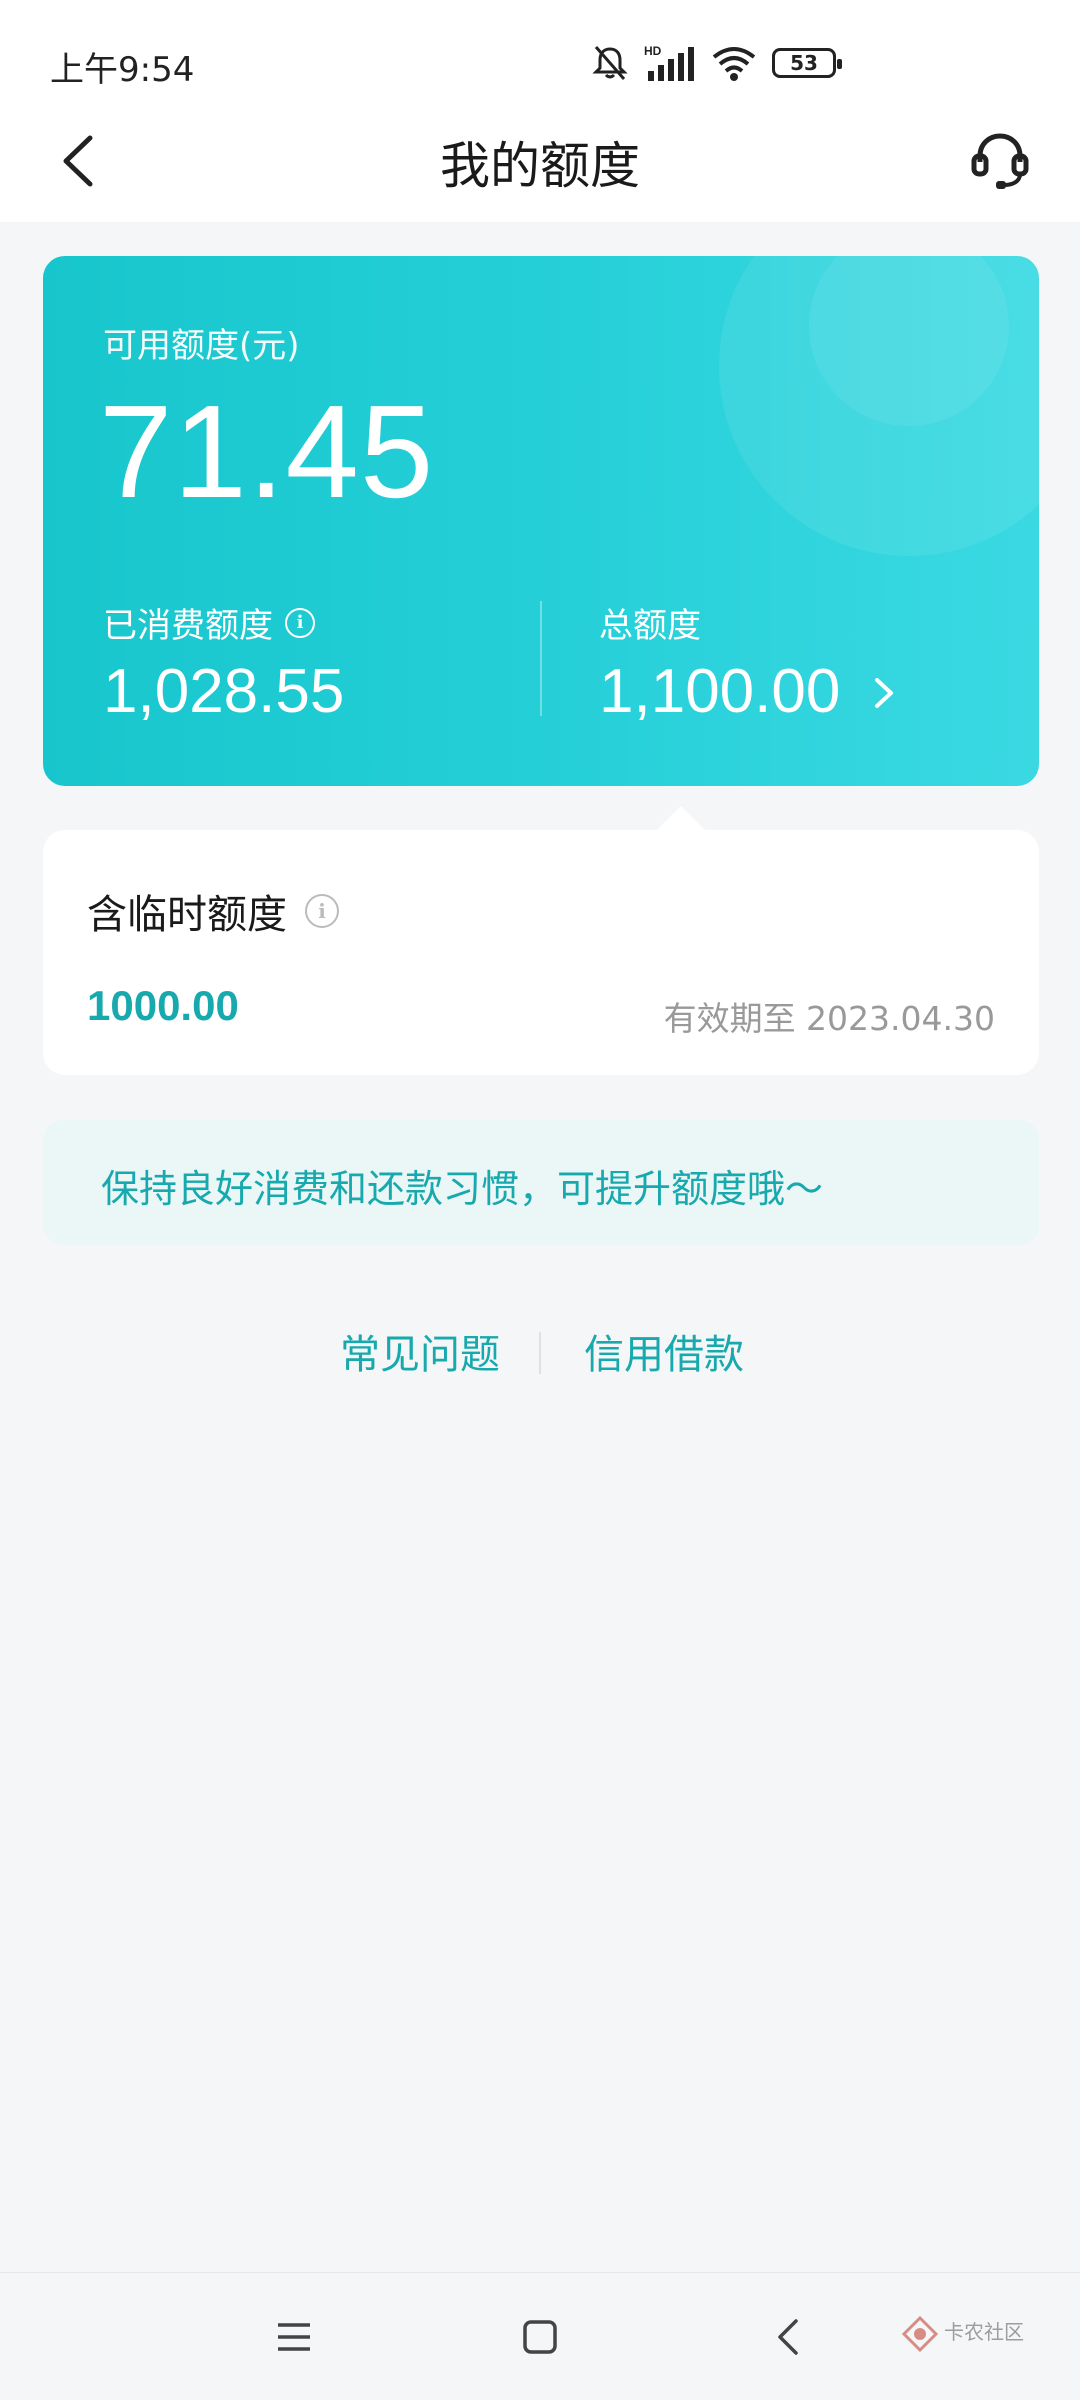  What do you see at coordinates (984, 2332) in the screenshot?
I see `watermark-text: 卡农社区` at bounding box center [984, 2332].